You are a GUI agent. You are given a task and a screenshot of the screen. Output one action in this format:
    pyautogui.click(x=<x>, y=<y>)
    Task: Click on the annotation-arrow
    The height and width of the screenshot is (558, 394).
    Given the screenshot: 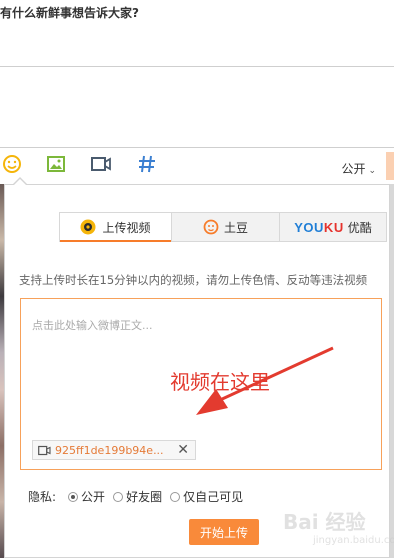 What is the action you would take?
    pyautogui.click(x=265, y=380)
    